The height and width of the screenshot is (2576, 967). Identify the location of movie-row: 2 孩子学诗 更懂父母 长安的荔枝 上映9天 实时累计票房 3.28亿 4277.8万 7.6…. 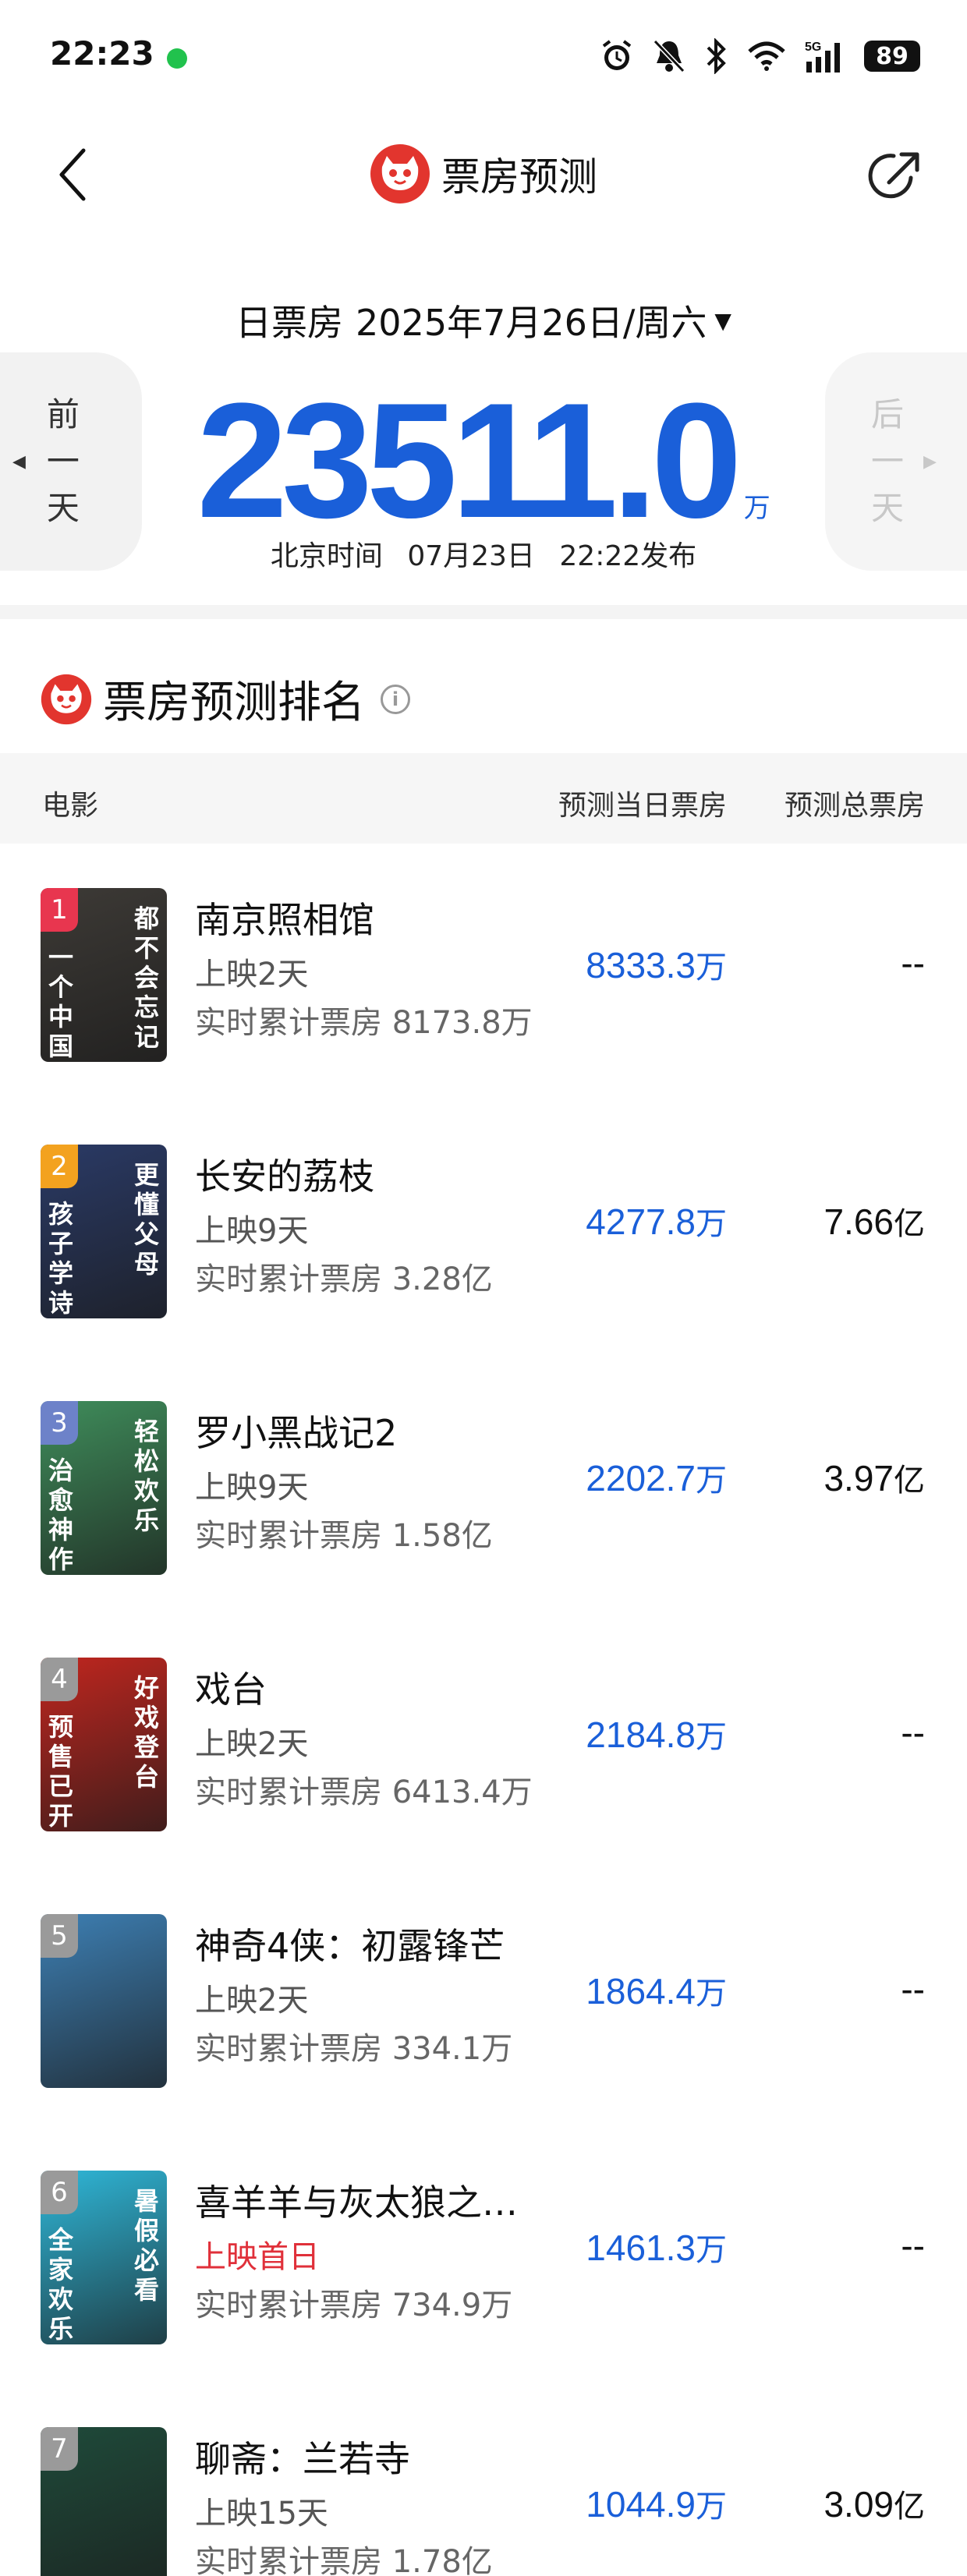
(483, 1228).